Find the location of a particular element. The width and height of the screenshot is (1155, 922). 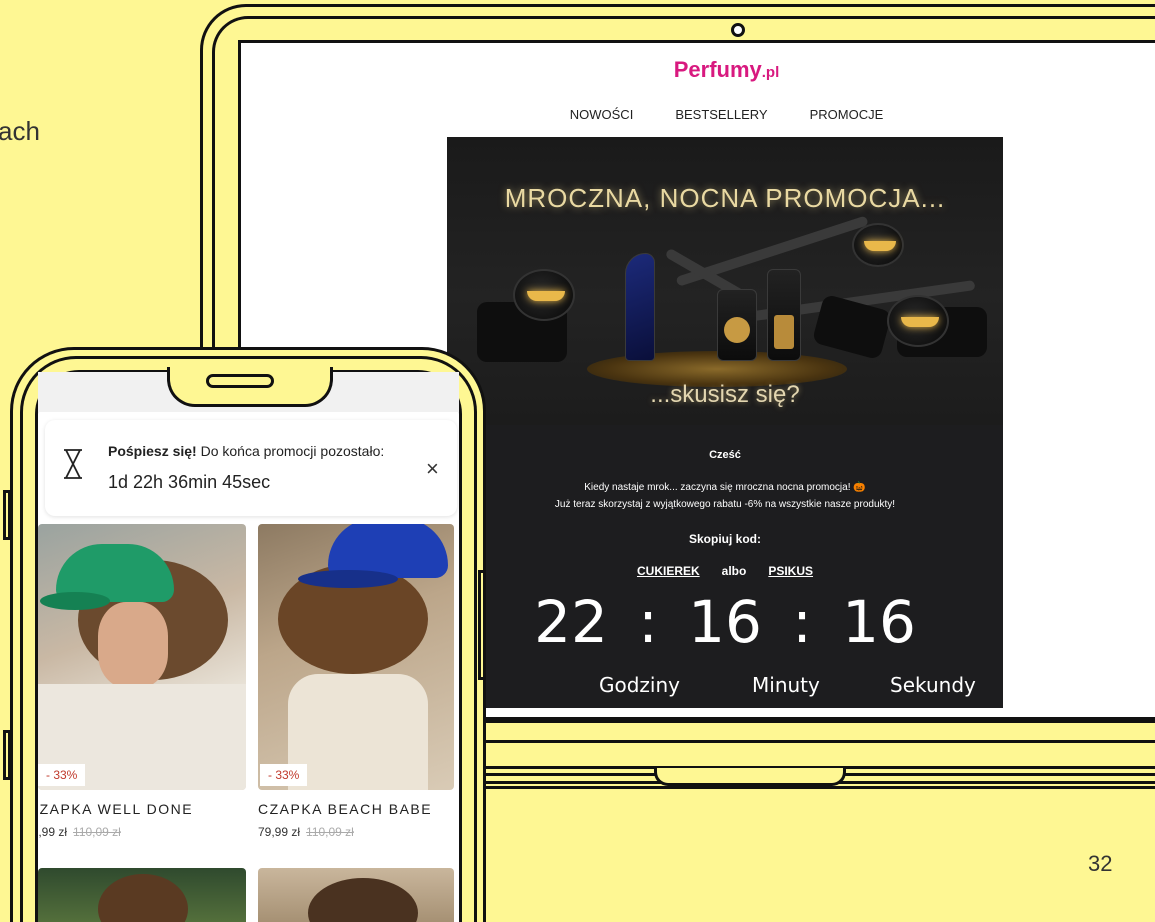

face-graphic is located at coordinates (133, 645).